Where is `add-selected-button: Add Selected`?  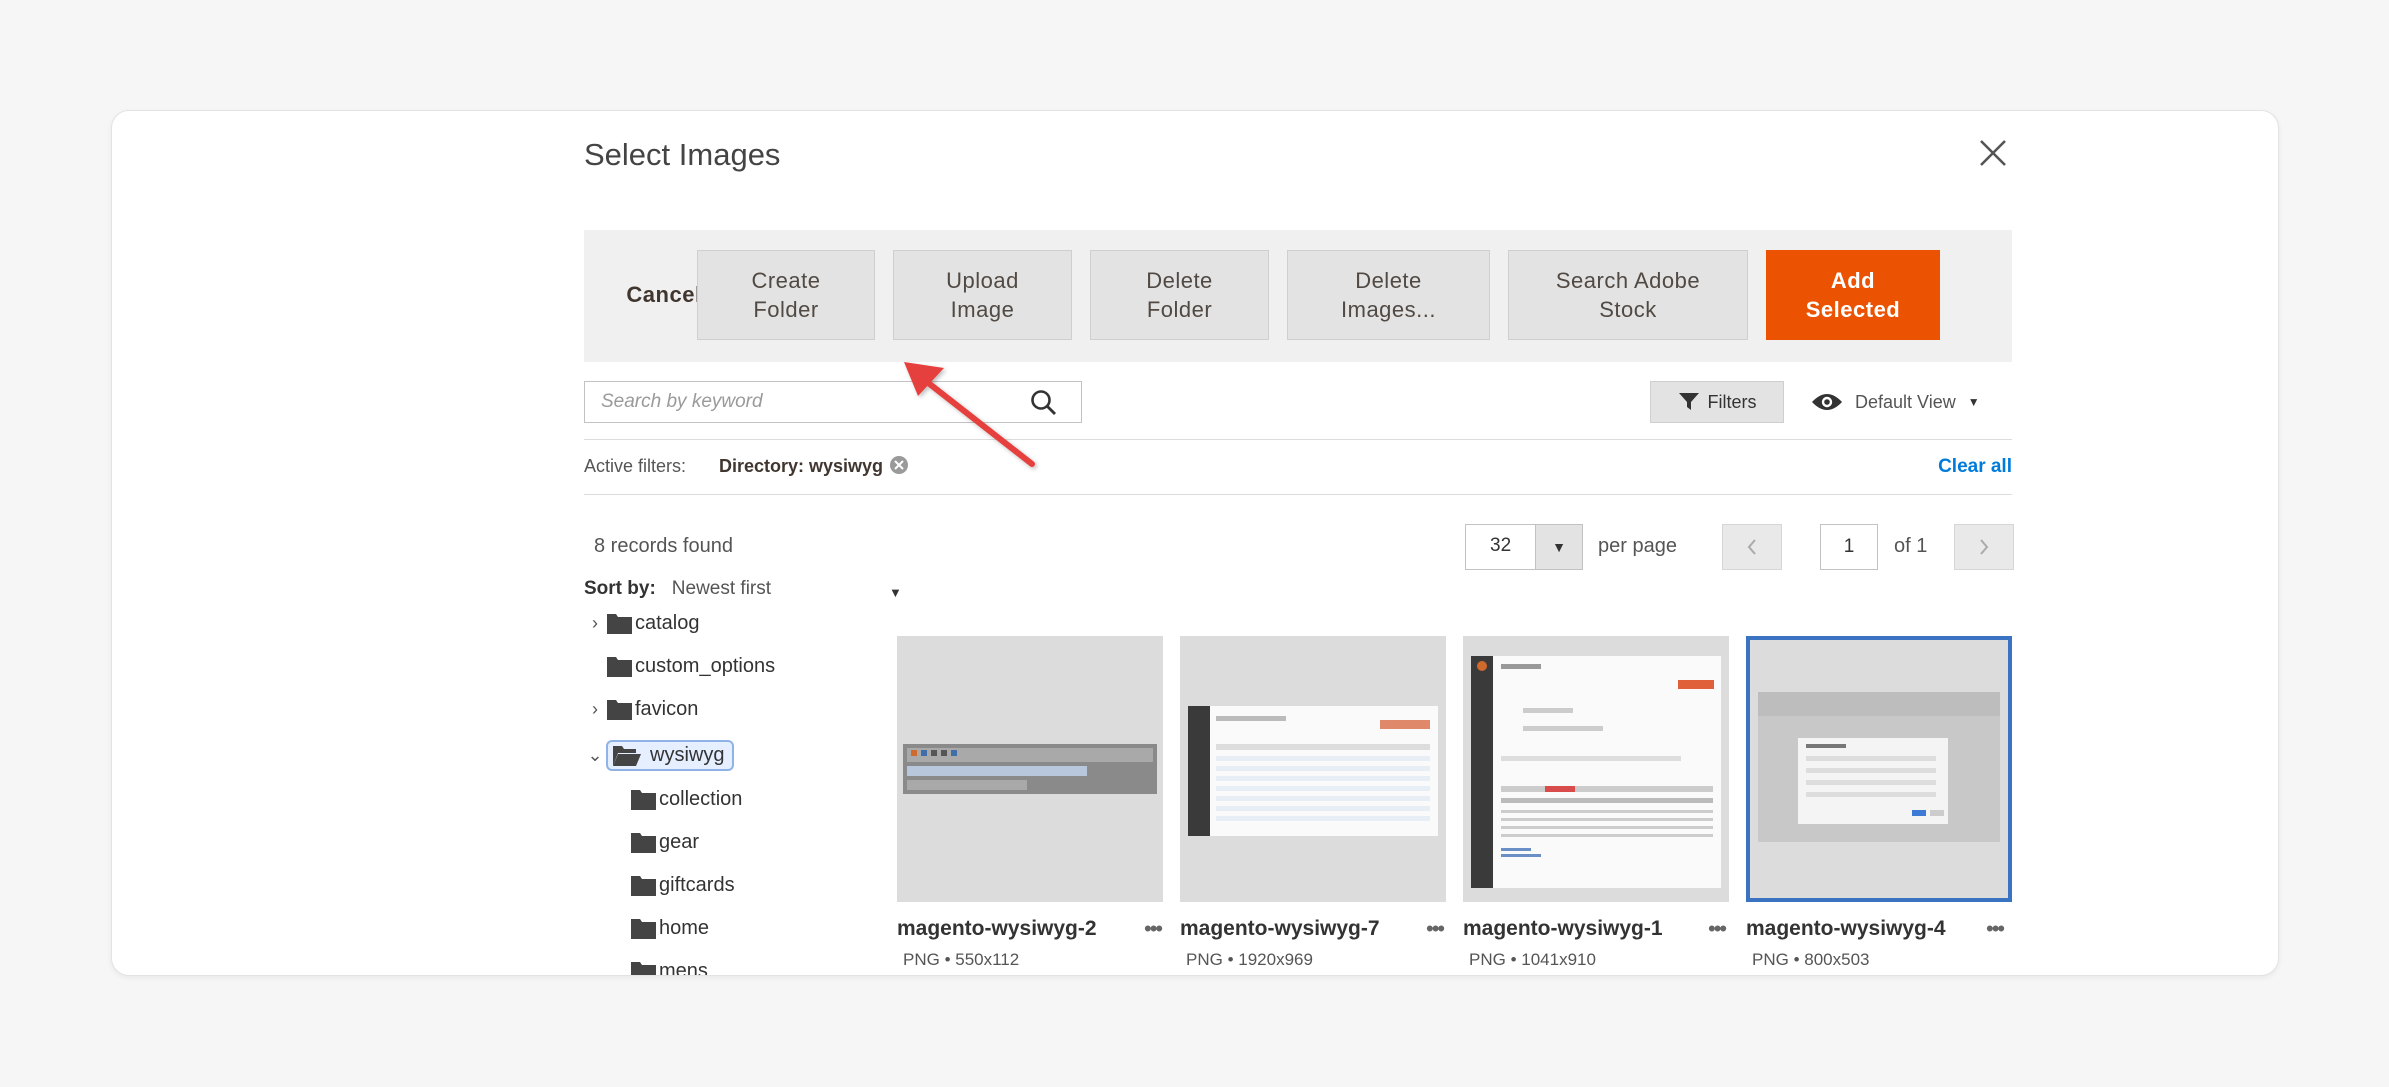 add-selected-button: Add Selected is located at coordinates (1853, 295).